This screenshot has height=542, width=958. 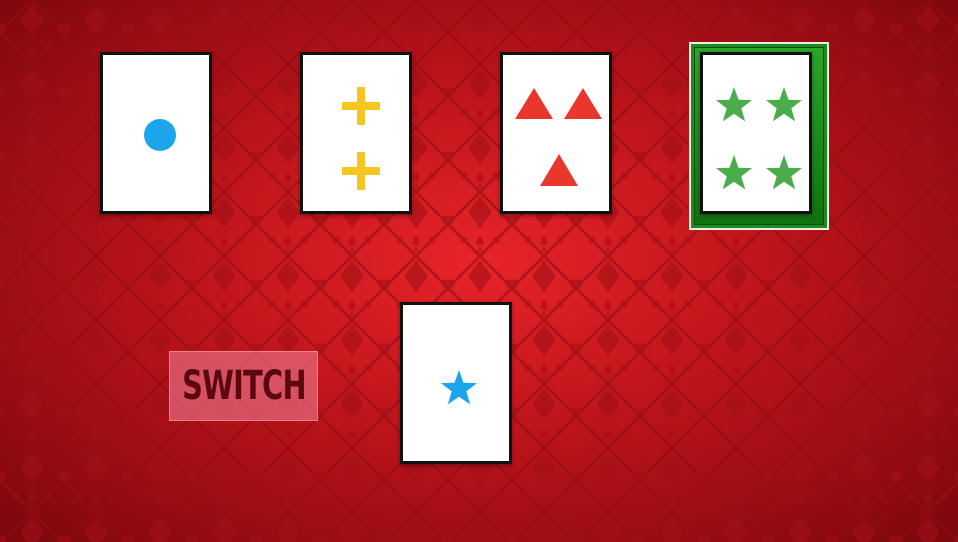 I want to click on blue-star-icon, so click(x=459, y=387).